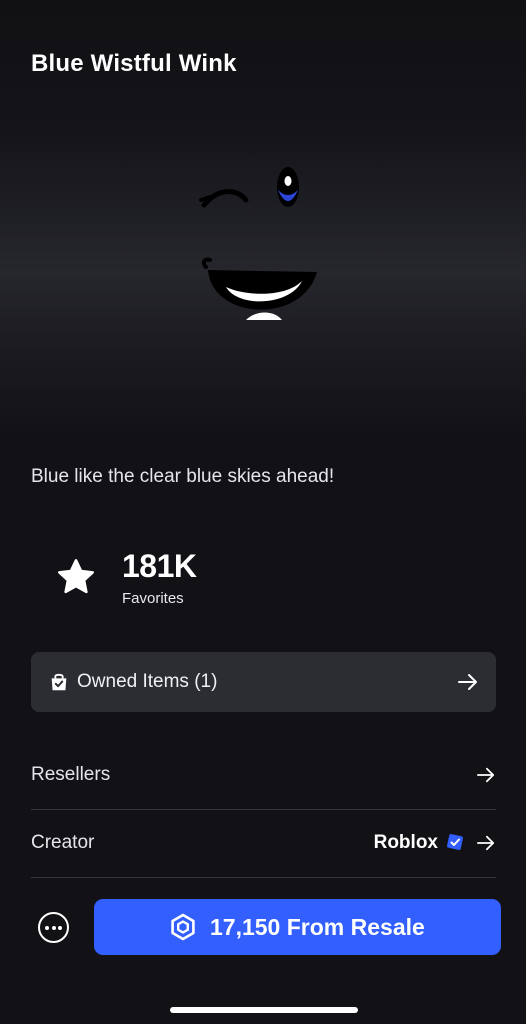 This screenshot has height=1024, width=526. What do you see at coordinates (263, 682) in the screenshot?
I see `owned-items-button: Owned Items (1)` at bounding box center [263, 682].